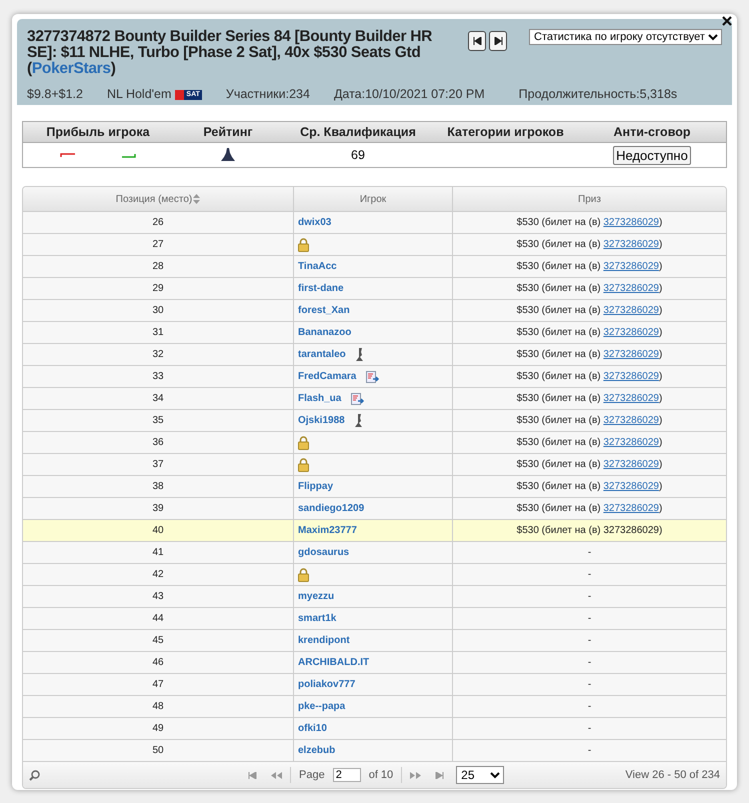  Describe the element at coordinates (652, 155) in the screenshot. I see `anti-collusion-button: Недоступно` at that location.